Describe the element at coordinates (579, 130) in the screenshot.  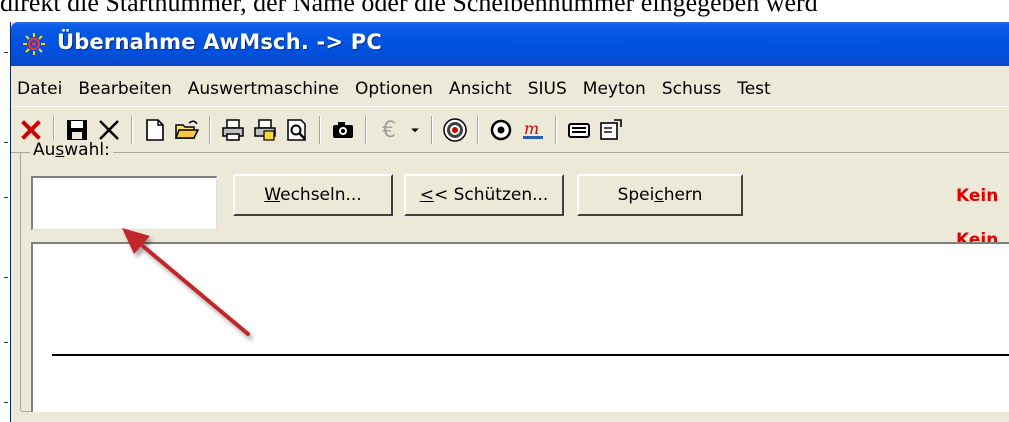
I see `printer-icon` at that location.